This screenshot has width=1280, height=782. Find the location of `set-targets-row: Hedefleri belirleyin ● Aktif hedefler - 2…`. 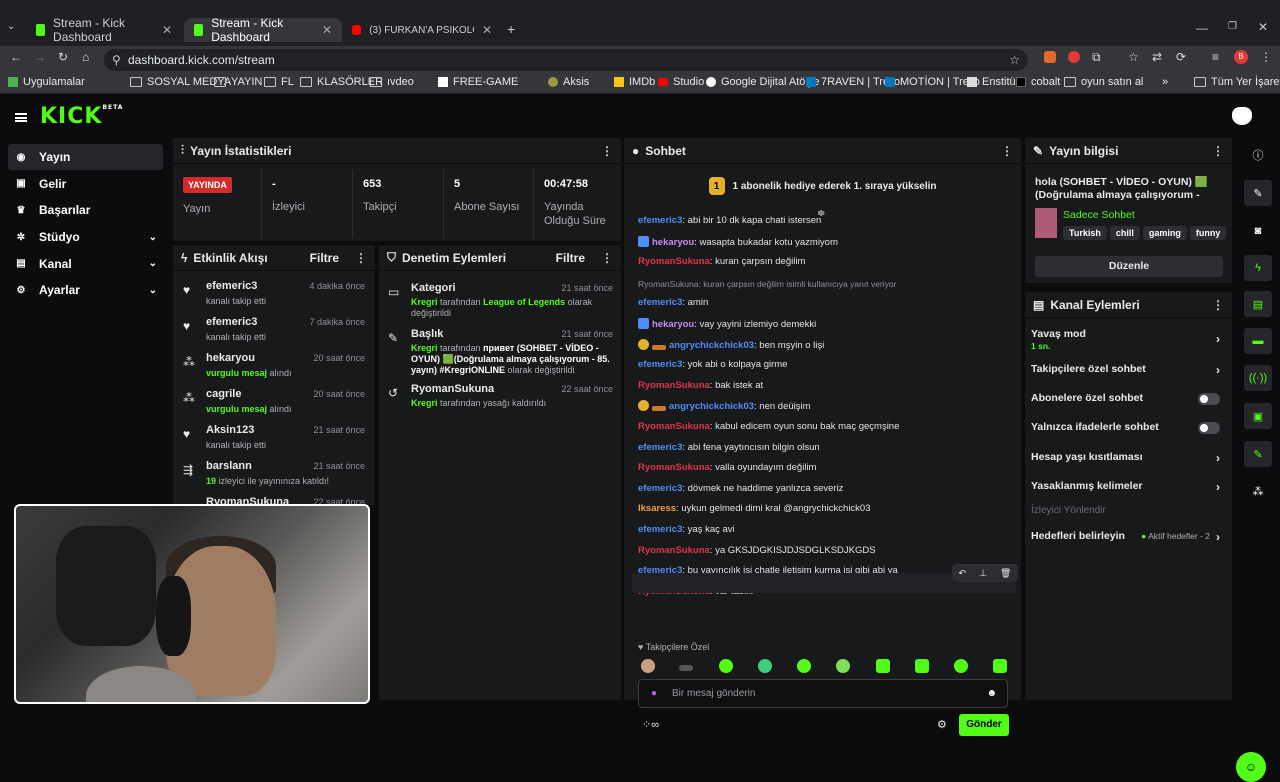

set-targets-row: Hedefleri belirleyin ● Aktif hedefler - 2… is located at coordinates (1127, 541).